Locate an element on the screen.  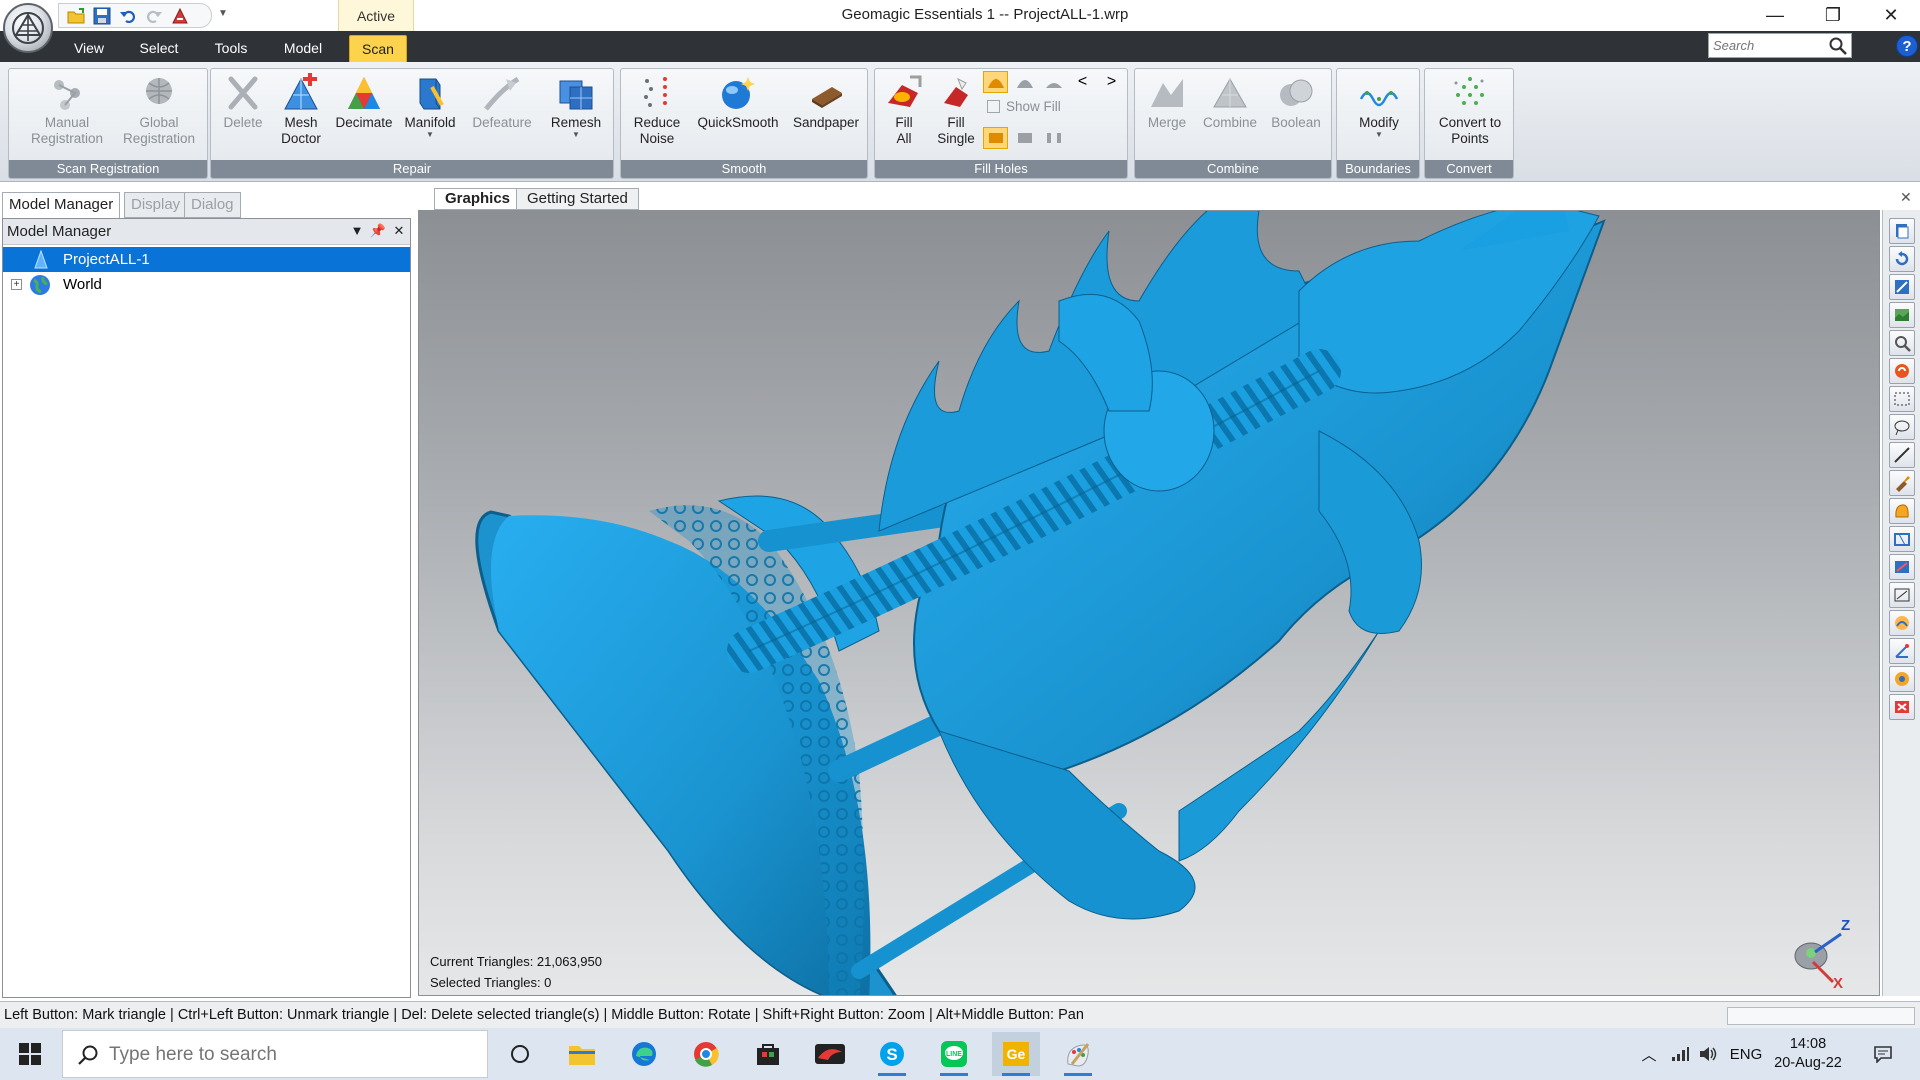
tab-getting-started: Getting Started is located at coordinates (577, 199).